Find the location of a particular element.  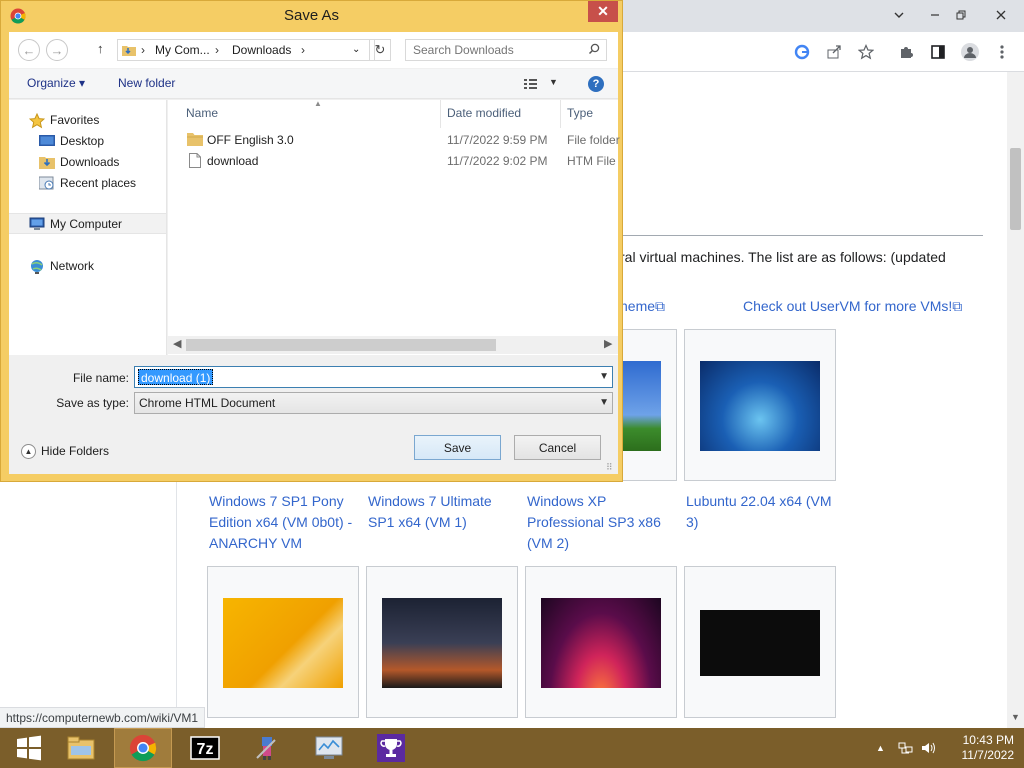

sort-ascending-icon: ▲ is located at coordinates (318, 103).